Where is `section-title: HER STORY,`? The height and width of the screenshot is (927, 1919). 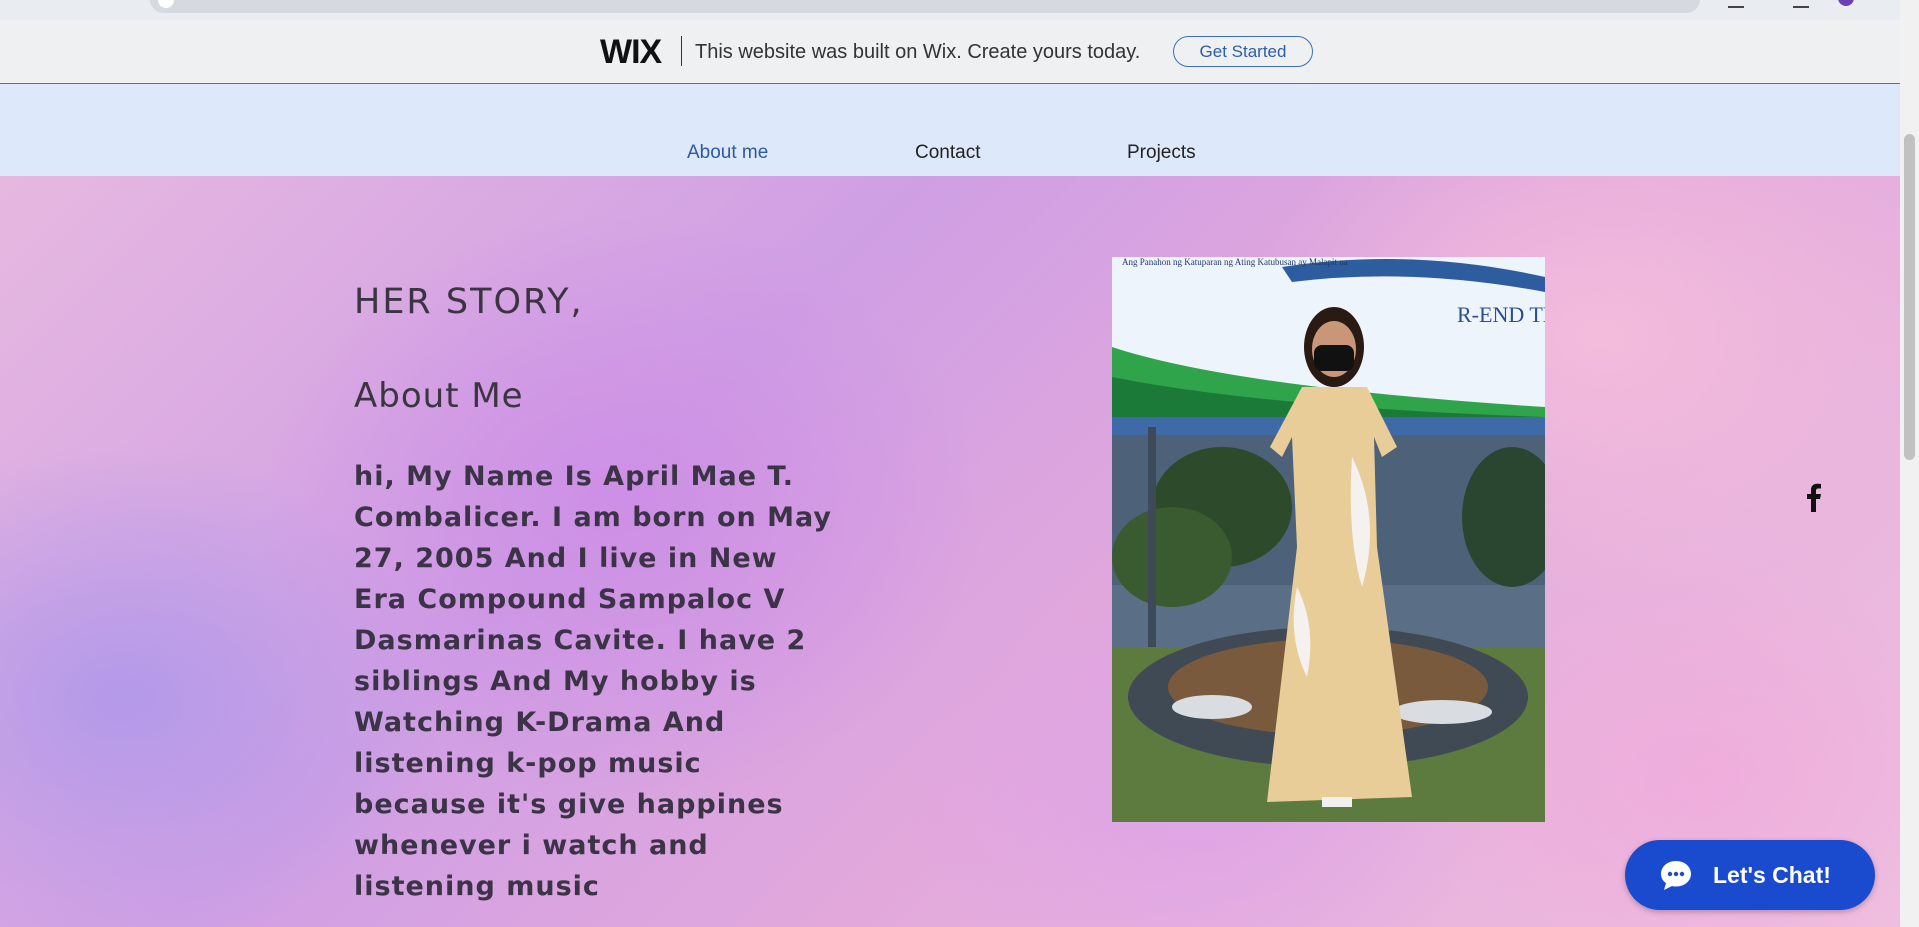
section-title: HER STORY, is located at coordinates (469, 302).